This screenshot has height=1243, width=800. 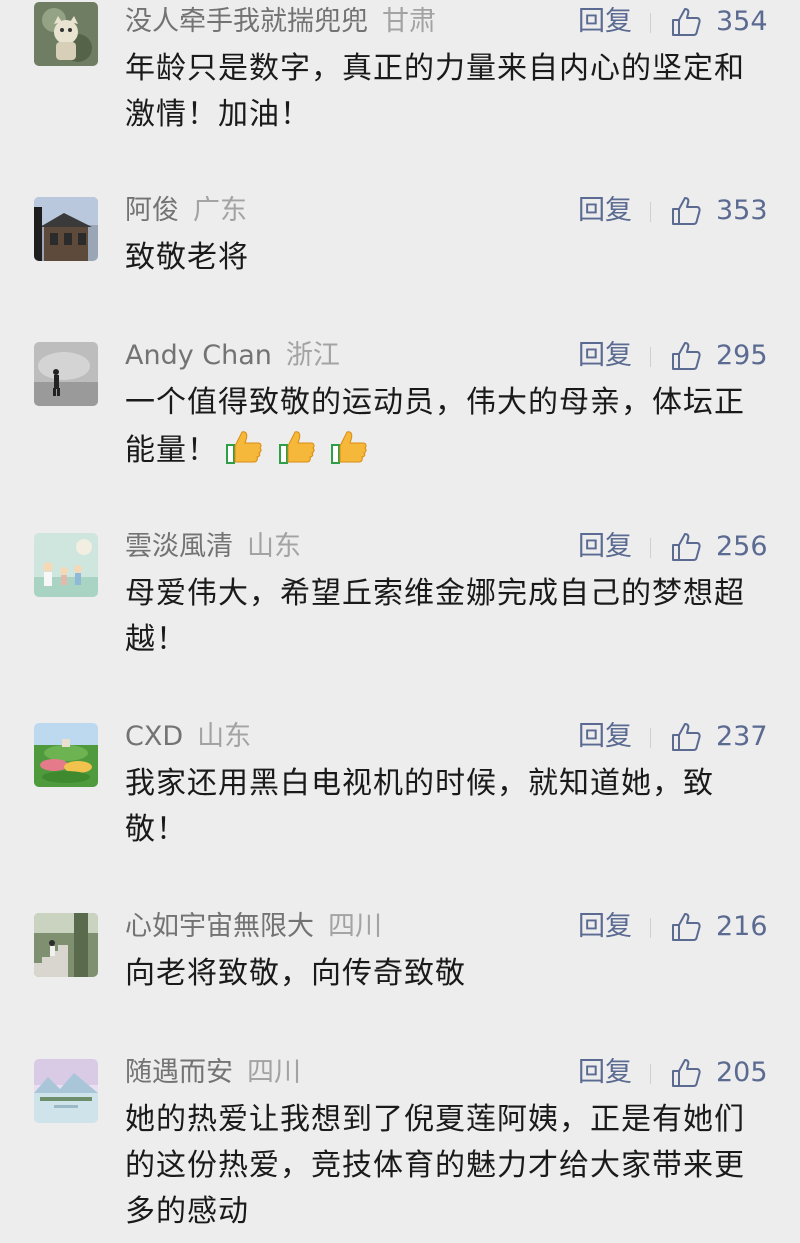 I want to click on comment-meta: 雲淡風清 山东, so click(x=213, y=547).